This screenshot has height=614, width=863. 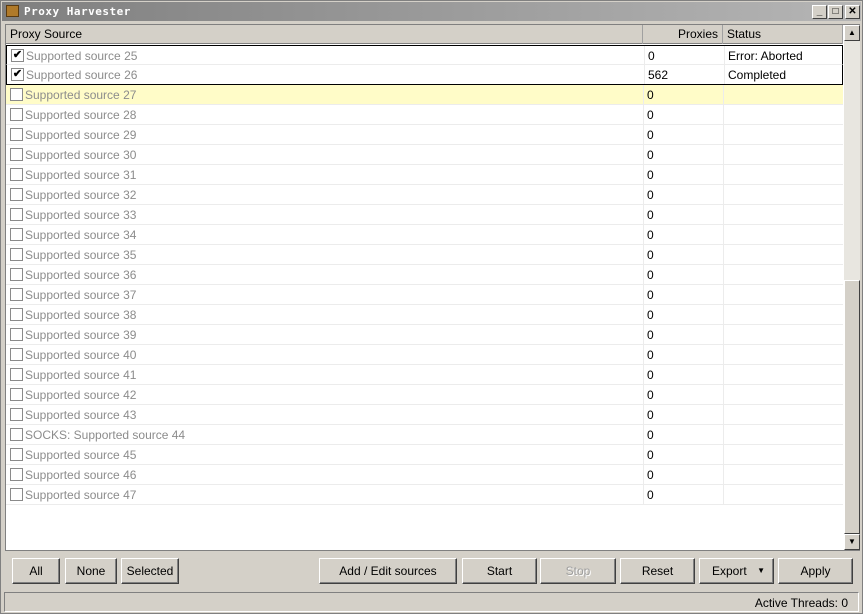 What do you see at coordinates (424, 135) in the screenshot?
I see `table-row: Supported source 29 0` at bounding box center [424, 135].